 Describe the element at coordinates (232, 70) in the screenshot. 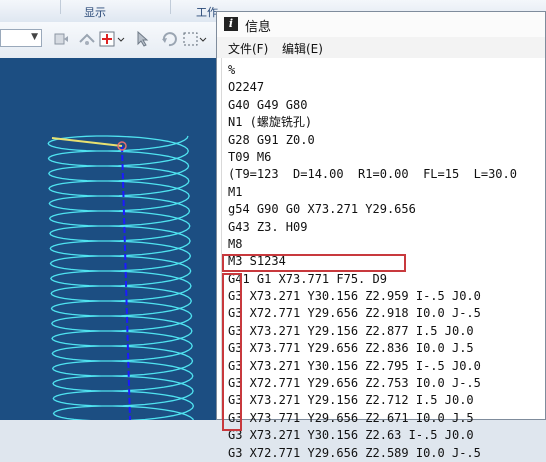

I see `code-line: %` at that location.